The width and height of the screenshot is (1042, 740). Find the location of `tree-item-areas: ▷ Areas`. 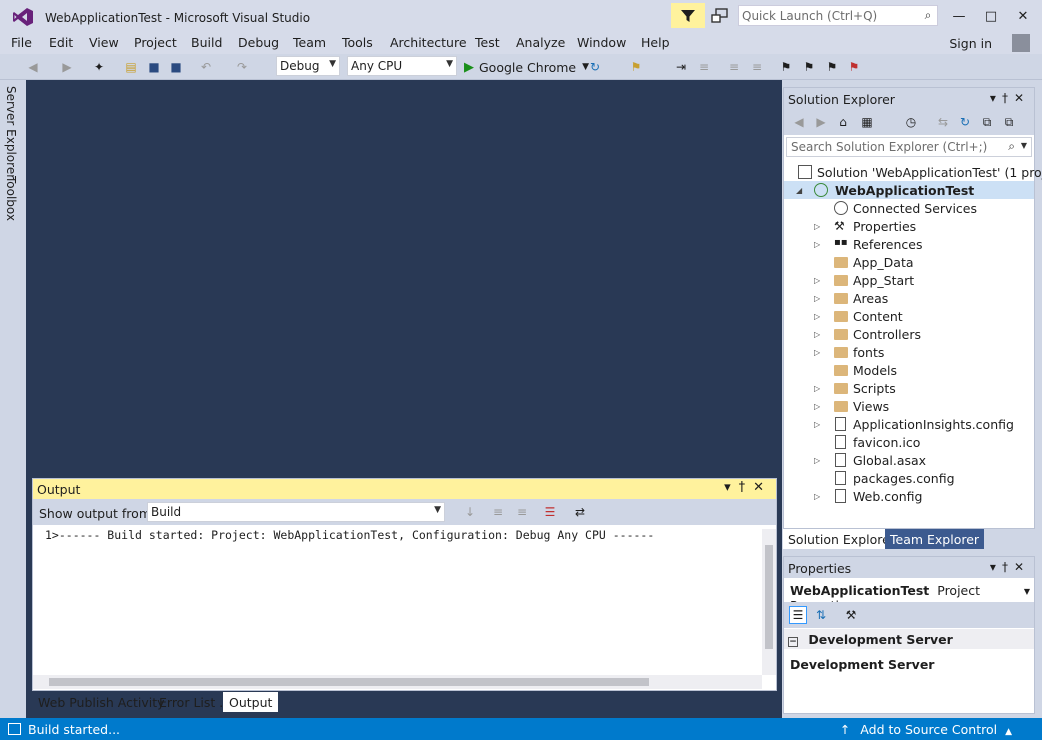

tree-item-areas: ▷ Areas is located at coordinates (909, 298).